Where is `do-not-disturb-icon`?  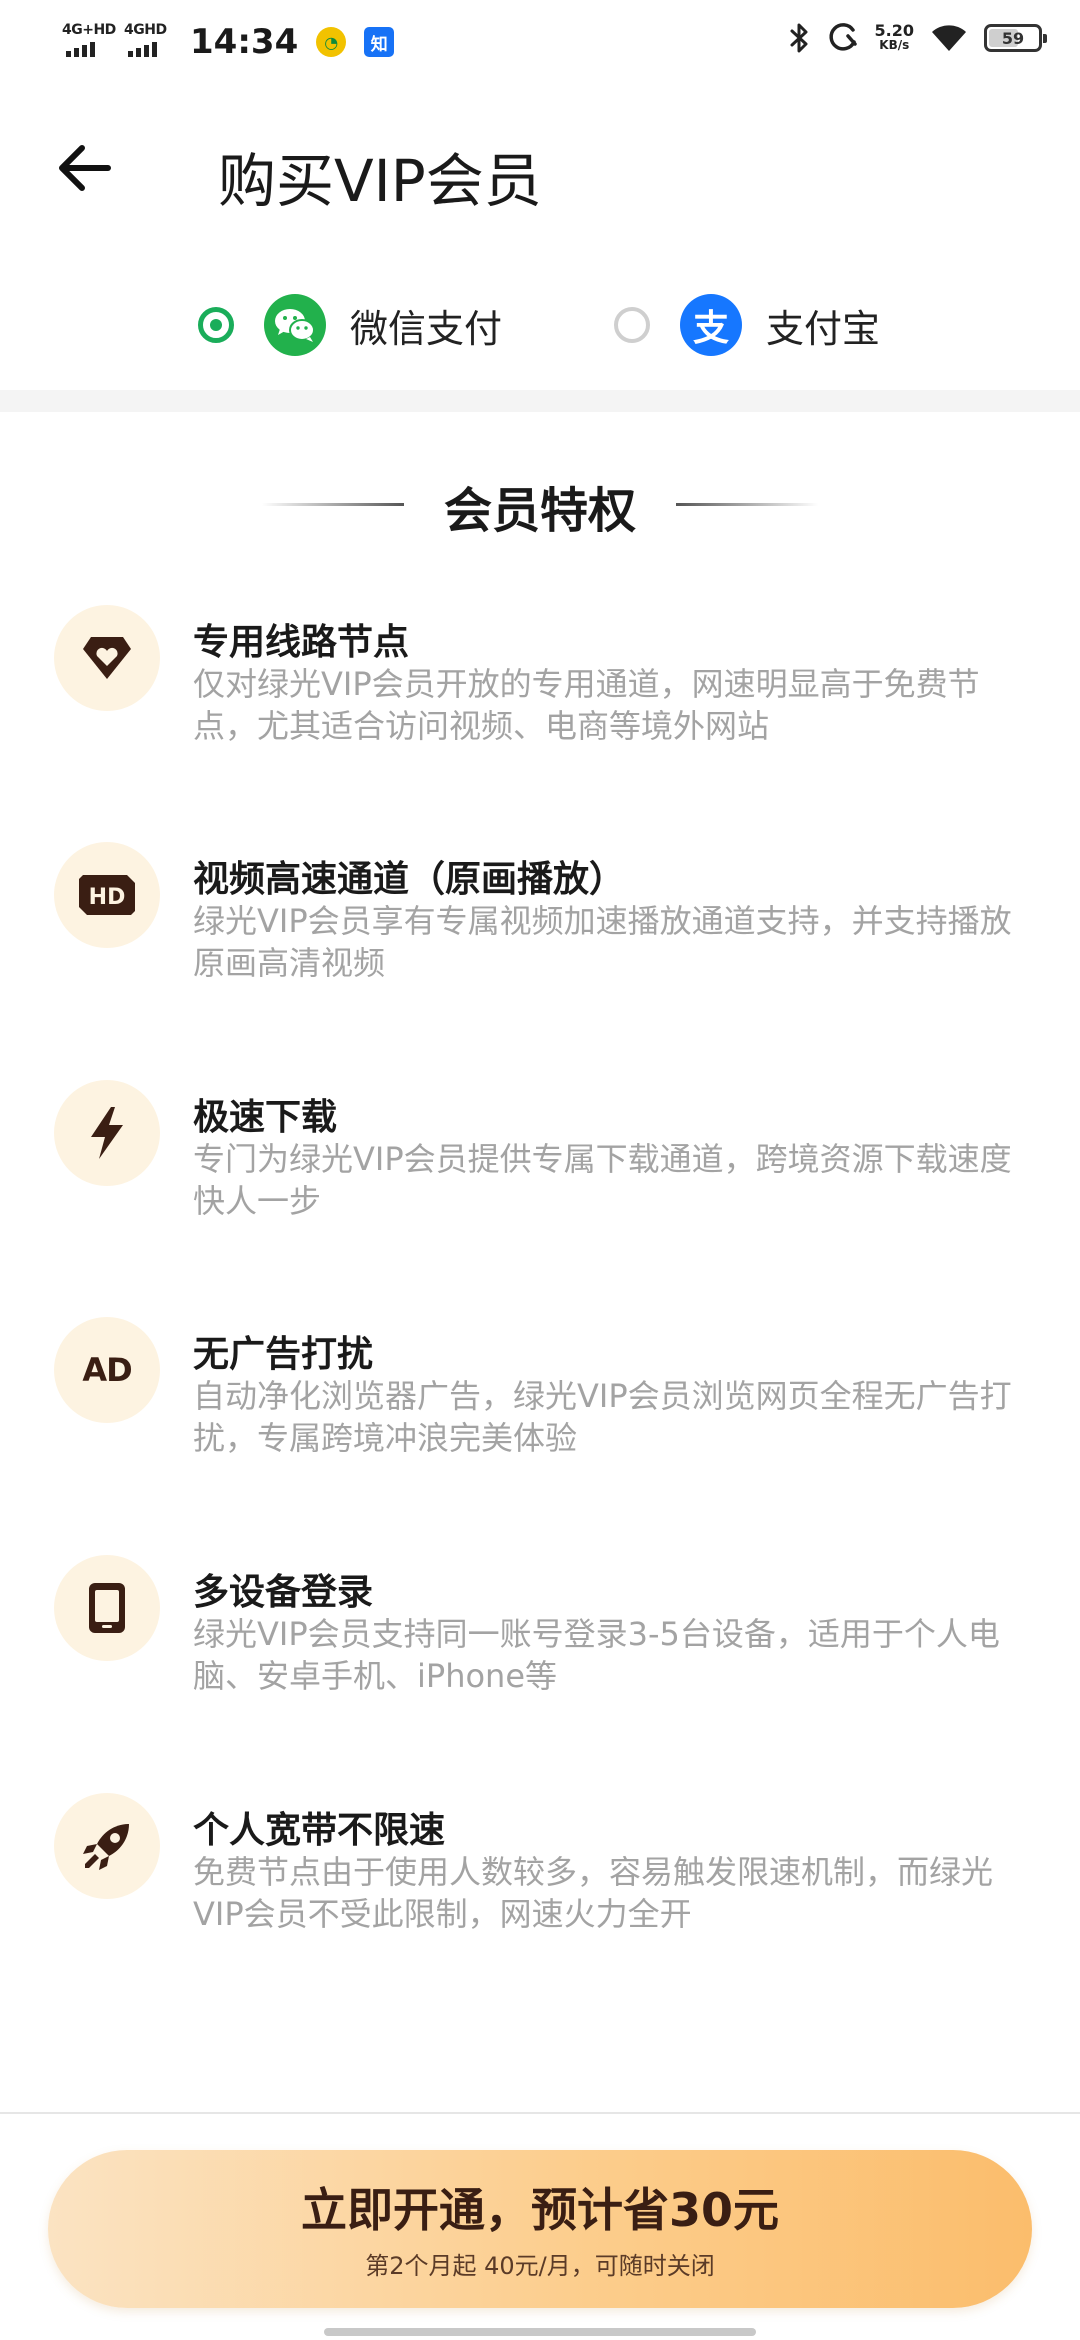
do-not-disturb-icon is located at coordinates (842, 37).